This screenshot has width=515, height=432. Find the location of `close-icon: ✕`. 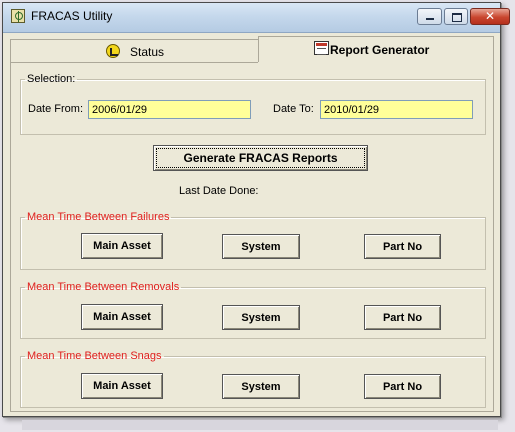

close-icon: ✕ is located at coordinates (490, 16).